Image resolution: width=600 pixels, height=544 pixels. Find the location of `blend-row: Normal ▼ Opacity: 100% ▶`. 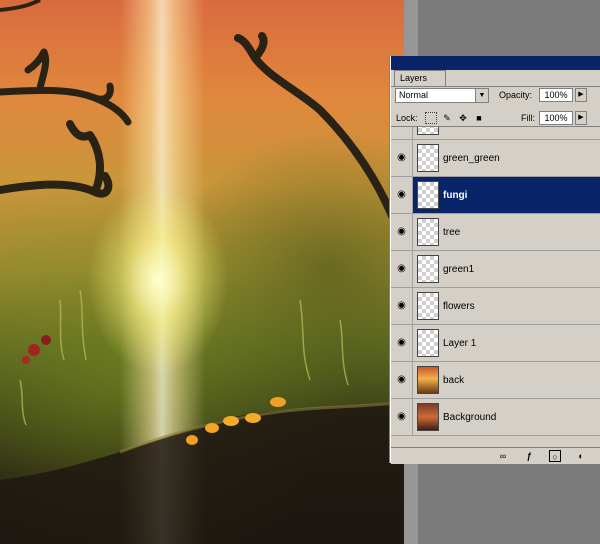

blend-row: Normal ▼ Opacity: 100% ▶ is located at coordinates (495, 96).